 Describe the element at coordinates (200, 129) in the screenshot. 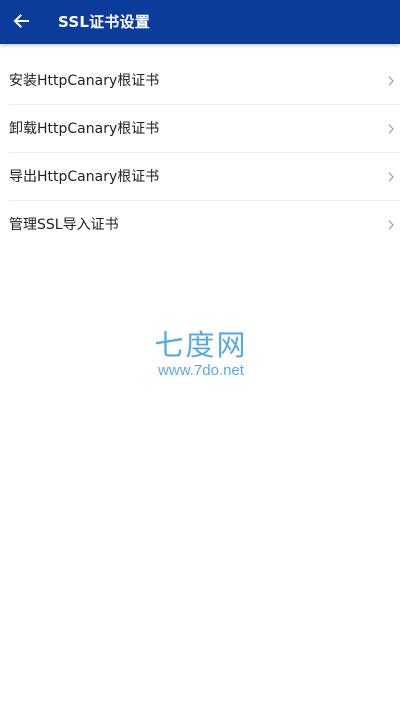

I see `uninstall-root-certificate-item: 卸载HttpCanary根证书` at that location.